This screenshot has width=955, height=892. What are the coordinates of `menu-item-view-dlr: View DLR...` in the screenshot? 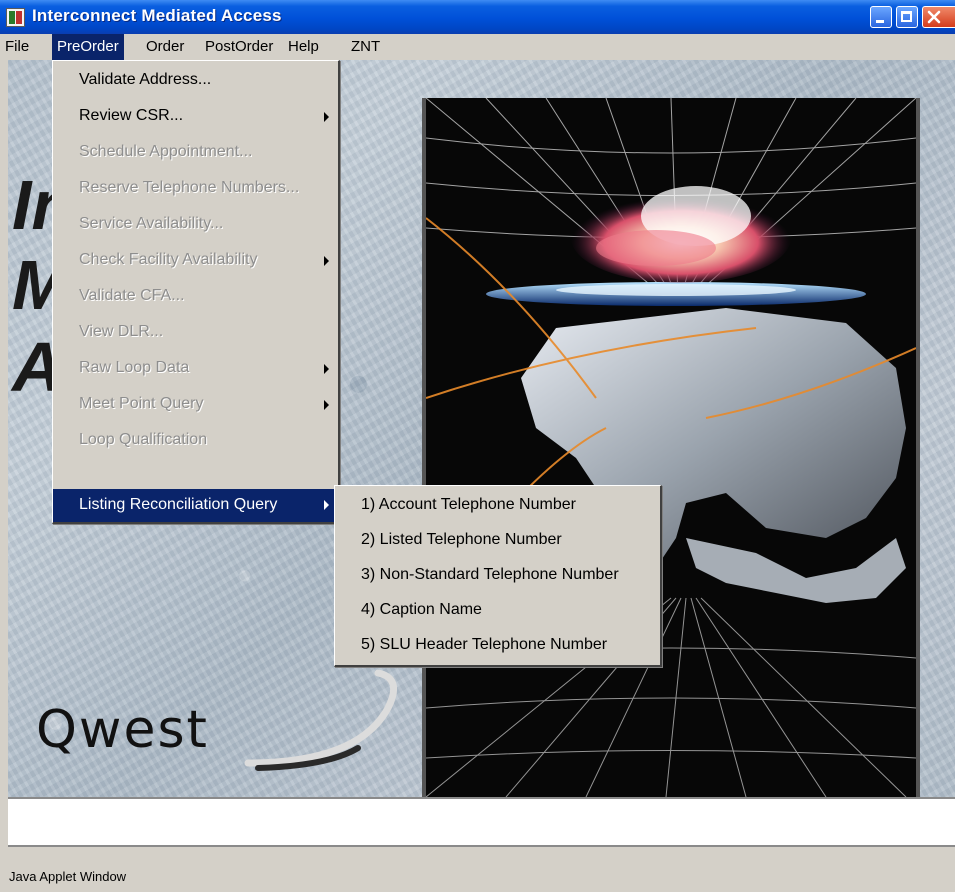 It's located at (195, 333).